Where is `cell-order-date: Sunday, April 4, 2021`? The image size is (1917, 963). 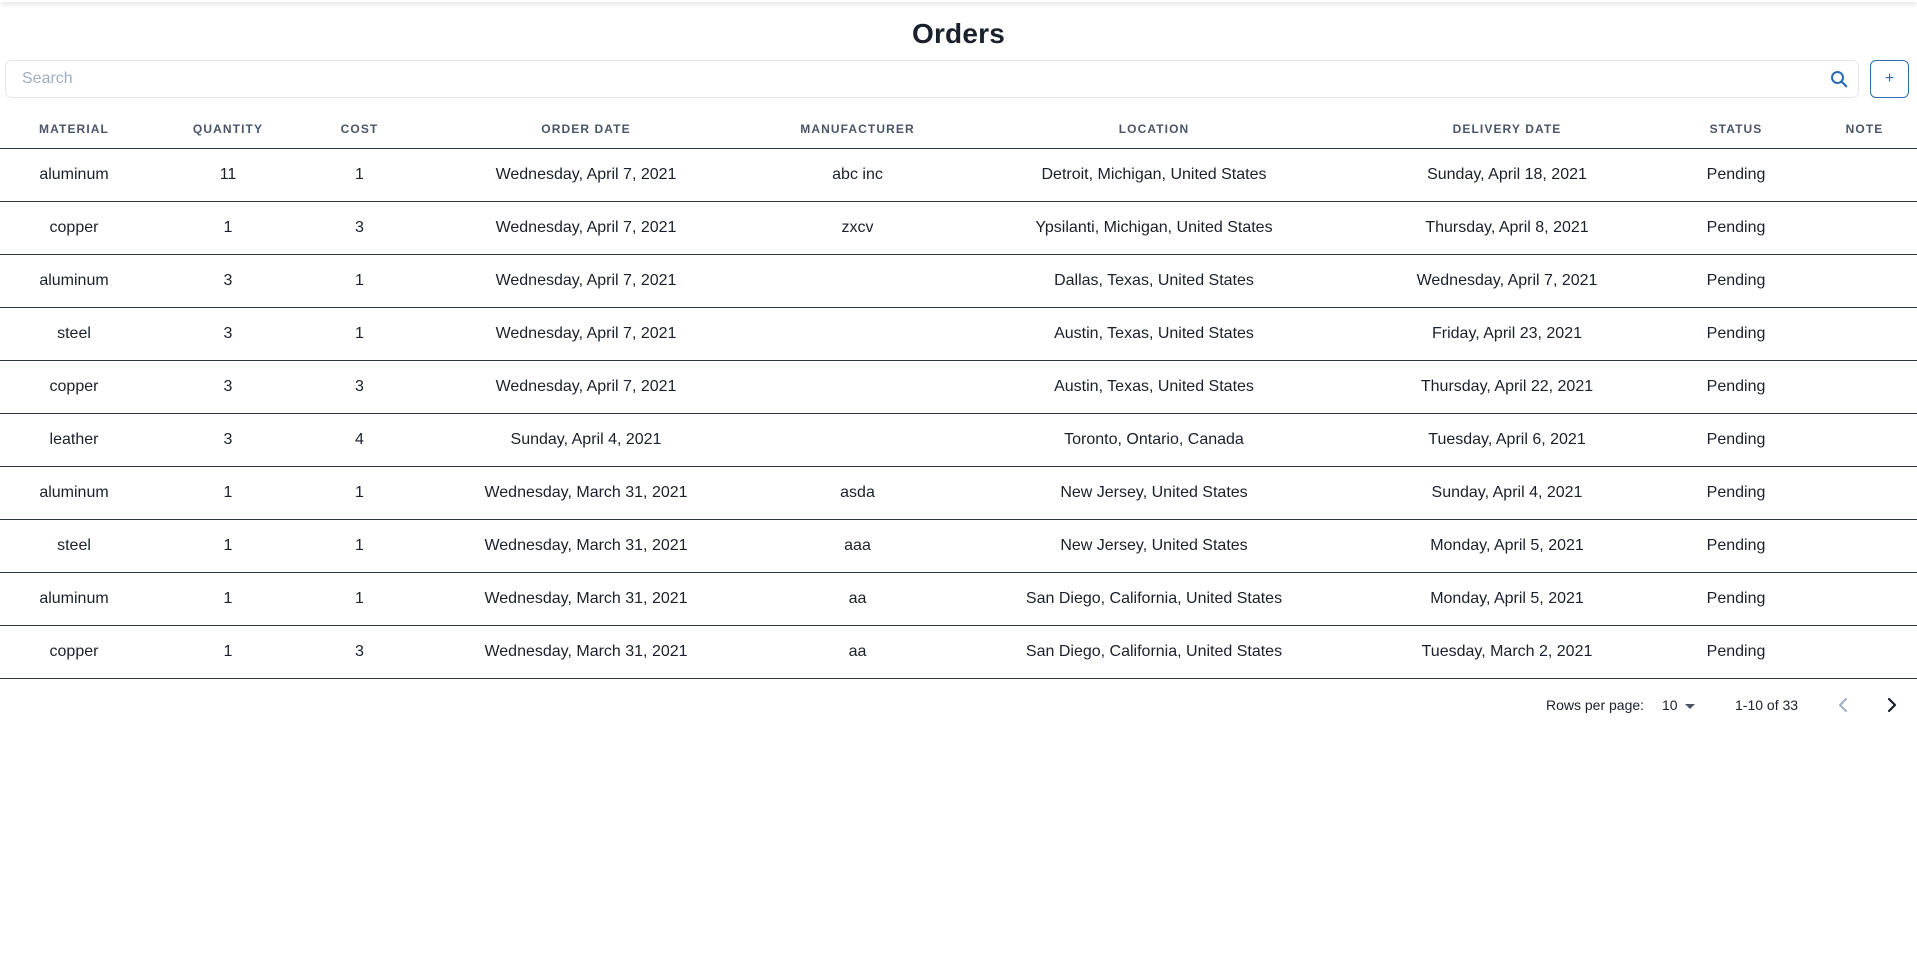
cell-order-date: Sunday, April 4, 2021 is located at coordinates (586, 440).